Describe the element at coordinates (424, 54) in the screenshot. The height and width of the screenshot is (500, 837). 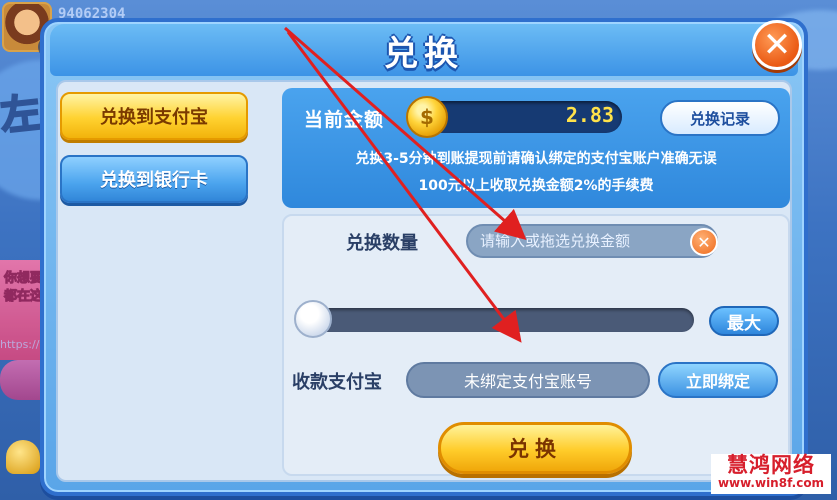
I see `dialog-title: 兑换` at that location.